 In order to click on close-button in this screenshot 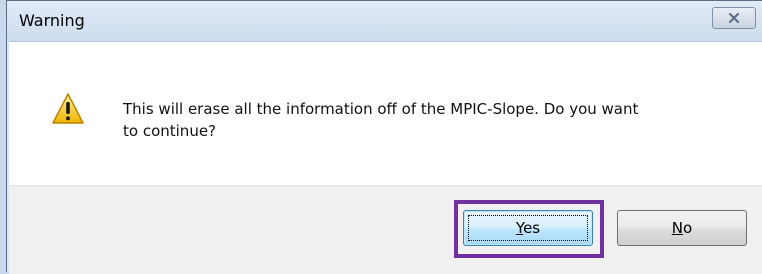, I will do `click(734, 18)`.